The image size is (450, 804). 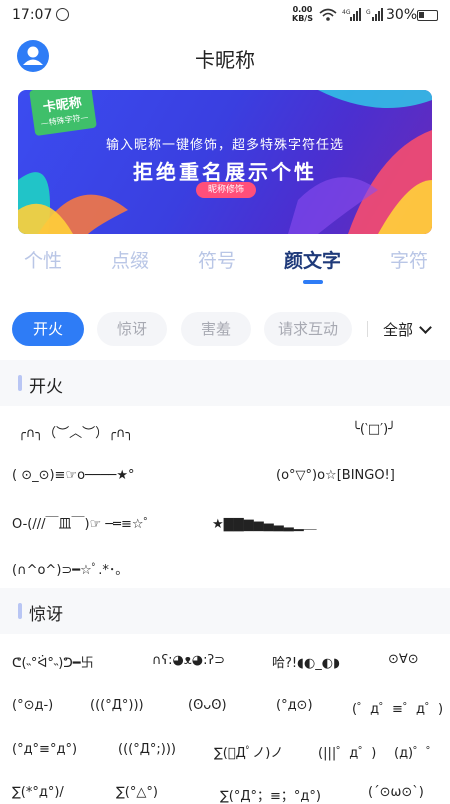 What do you see at coordinates (225, 383) in the screenshot?
I see `section-header-kaihuo: 开火` at bounding box center [225, 383].